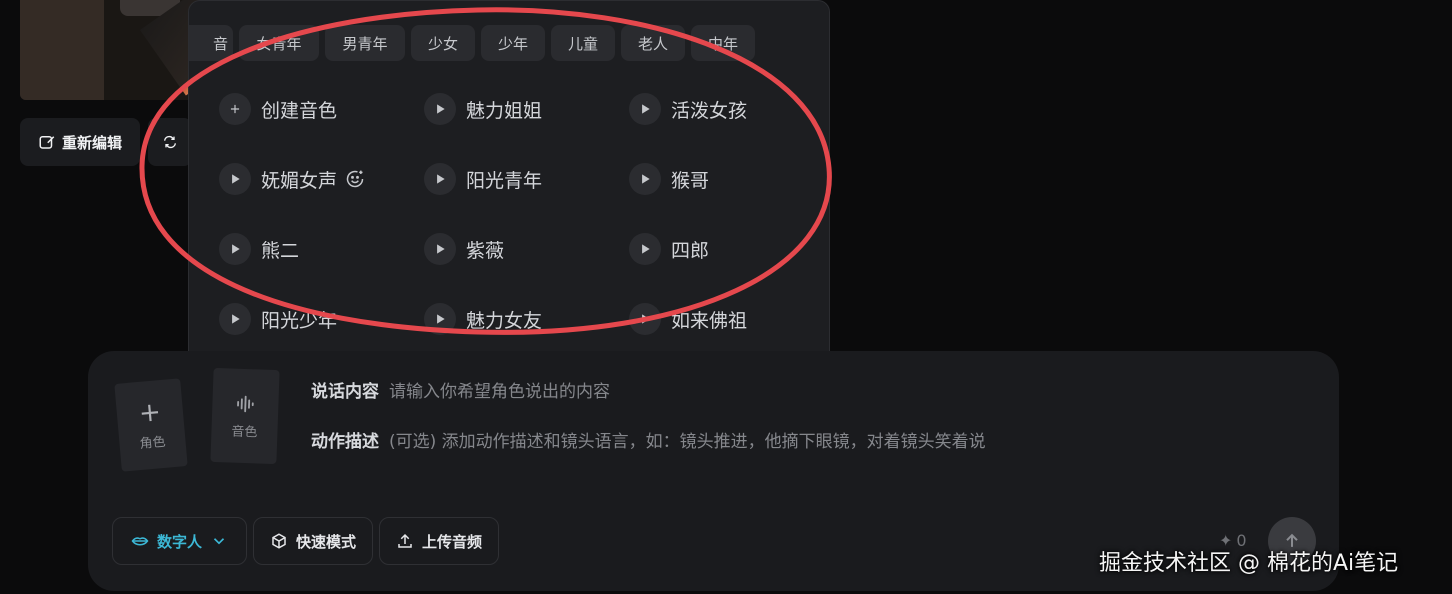 This screenshot has height=594, width=1452. Describe the element at coordinates (687, 442) in the screenshot. I see `action-description-placeholder: (可选) 添加动作描述和镜头语言，如：镜头推进，他摘下眼镜，对着镜头笑着说` at that location.